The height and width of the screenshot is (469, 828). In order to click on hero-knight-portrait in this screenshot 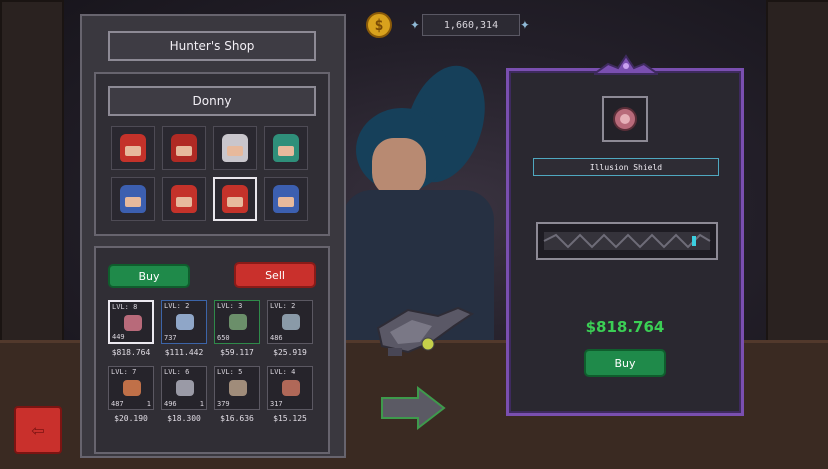, I will do `click(235, 148)`.